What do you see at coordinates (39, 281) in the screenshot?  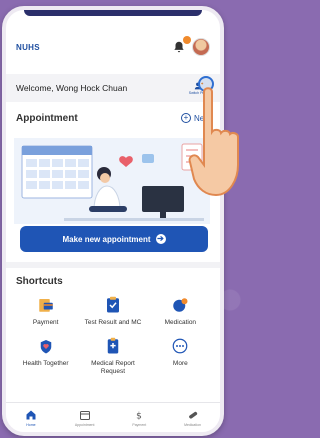 I see `shortcuts-title: Shortcuts` at bounding box center [39, 281].